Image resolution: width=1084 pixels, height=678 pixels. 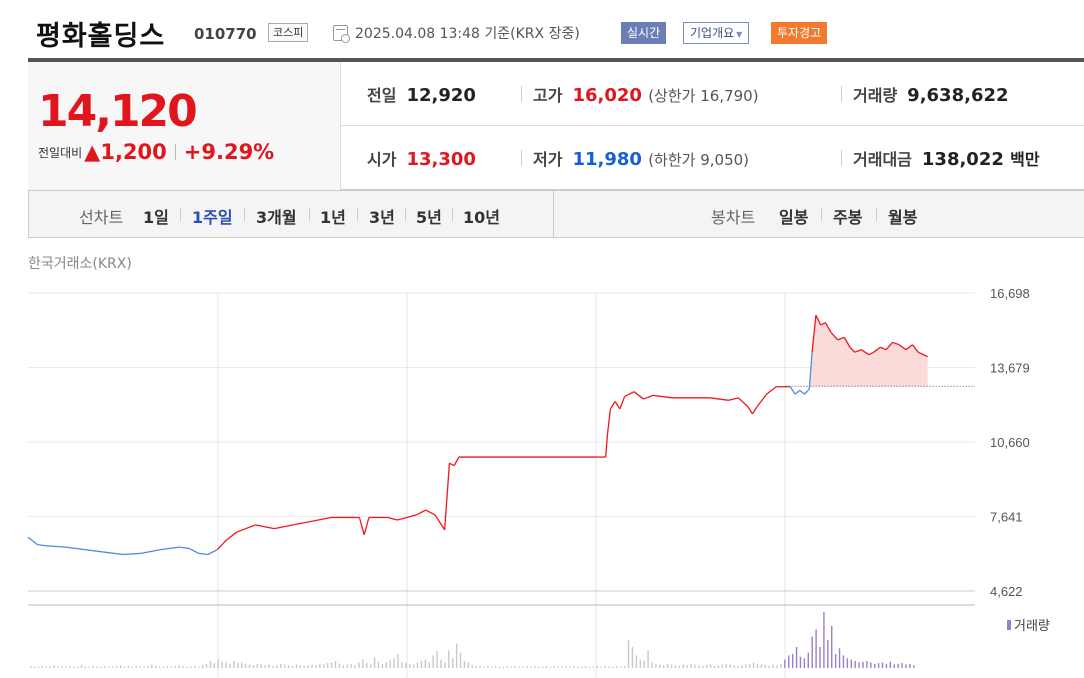 What do you see at coordinates (429, 216) in the screenshot?
I see `tab-5y: 5년` at bounding box center [429, 216].